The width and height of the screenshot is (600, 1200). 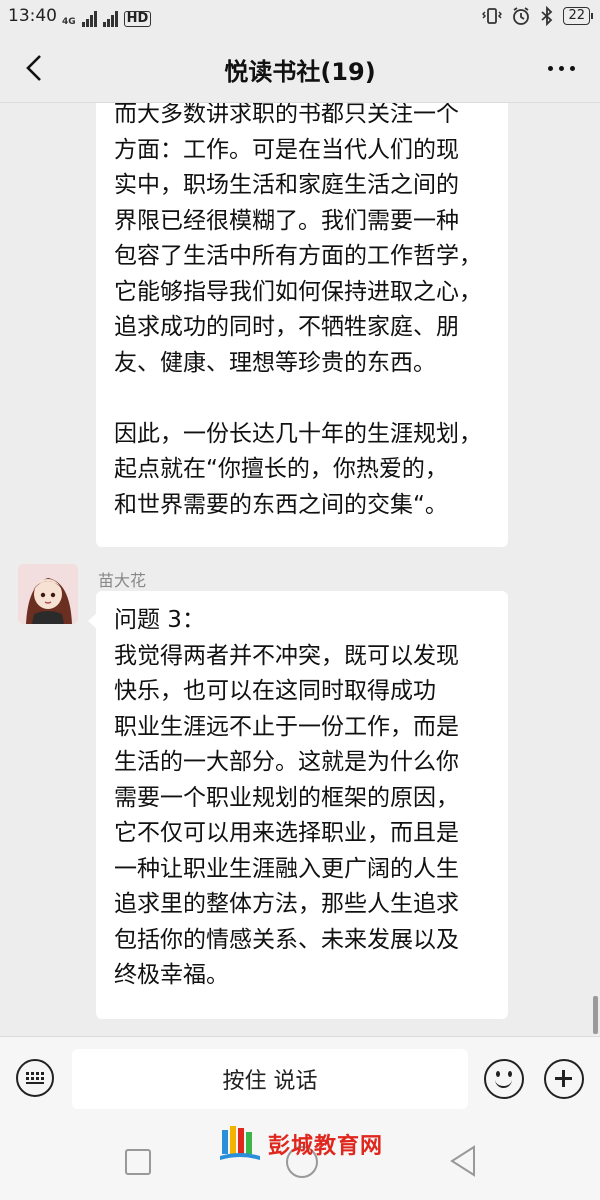 I want to click on chat-header: 悦读书社(19), so click(x=300, y=68).